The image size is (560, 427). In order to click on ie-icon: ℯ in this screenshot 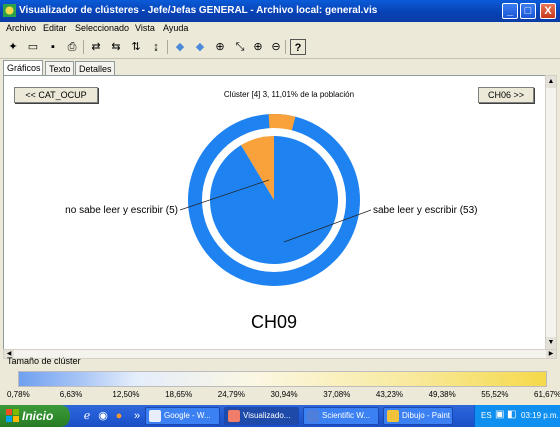, I will do `click(87, 416)`.